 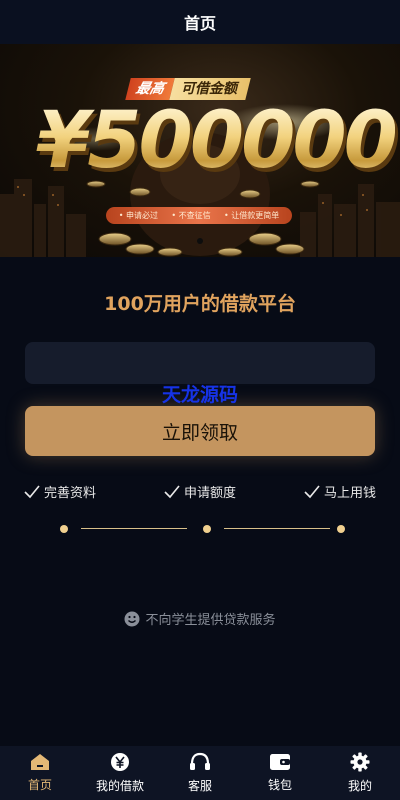 What do you see at coordinates (209, 493) in the screenshot?
I see `step-label: 申请额度` at bounding box center [209, 493].